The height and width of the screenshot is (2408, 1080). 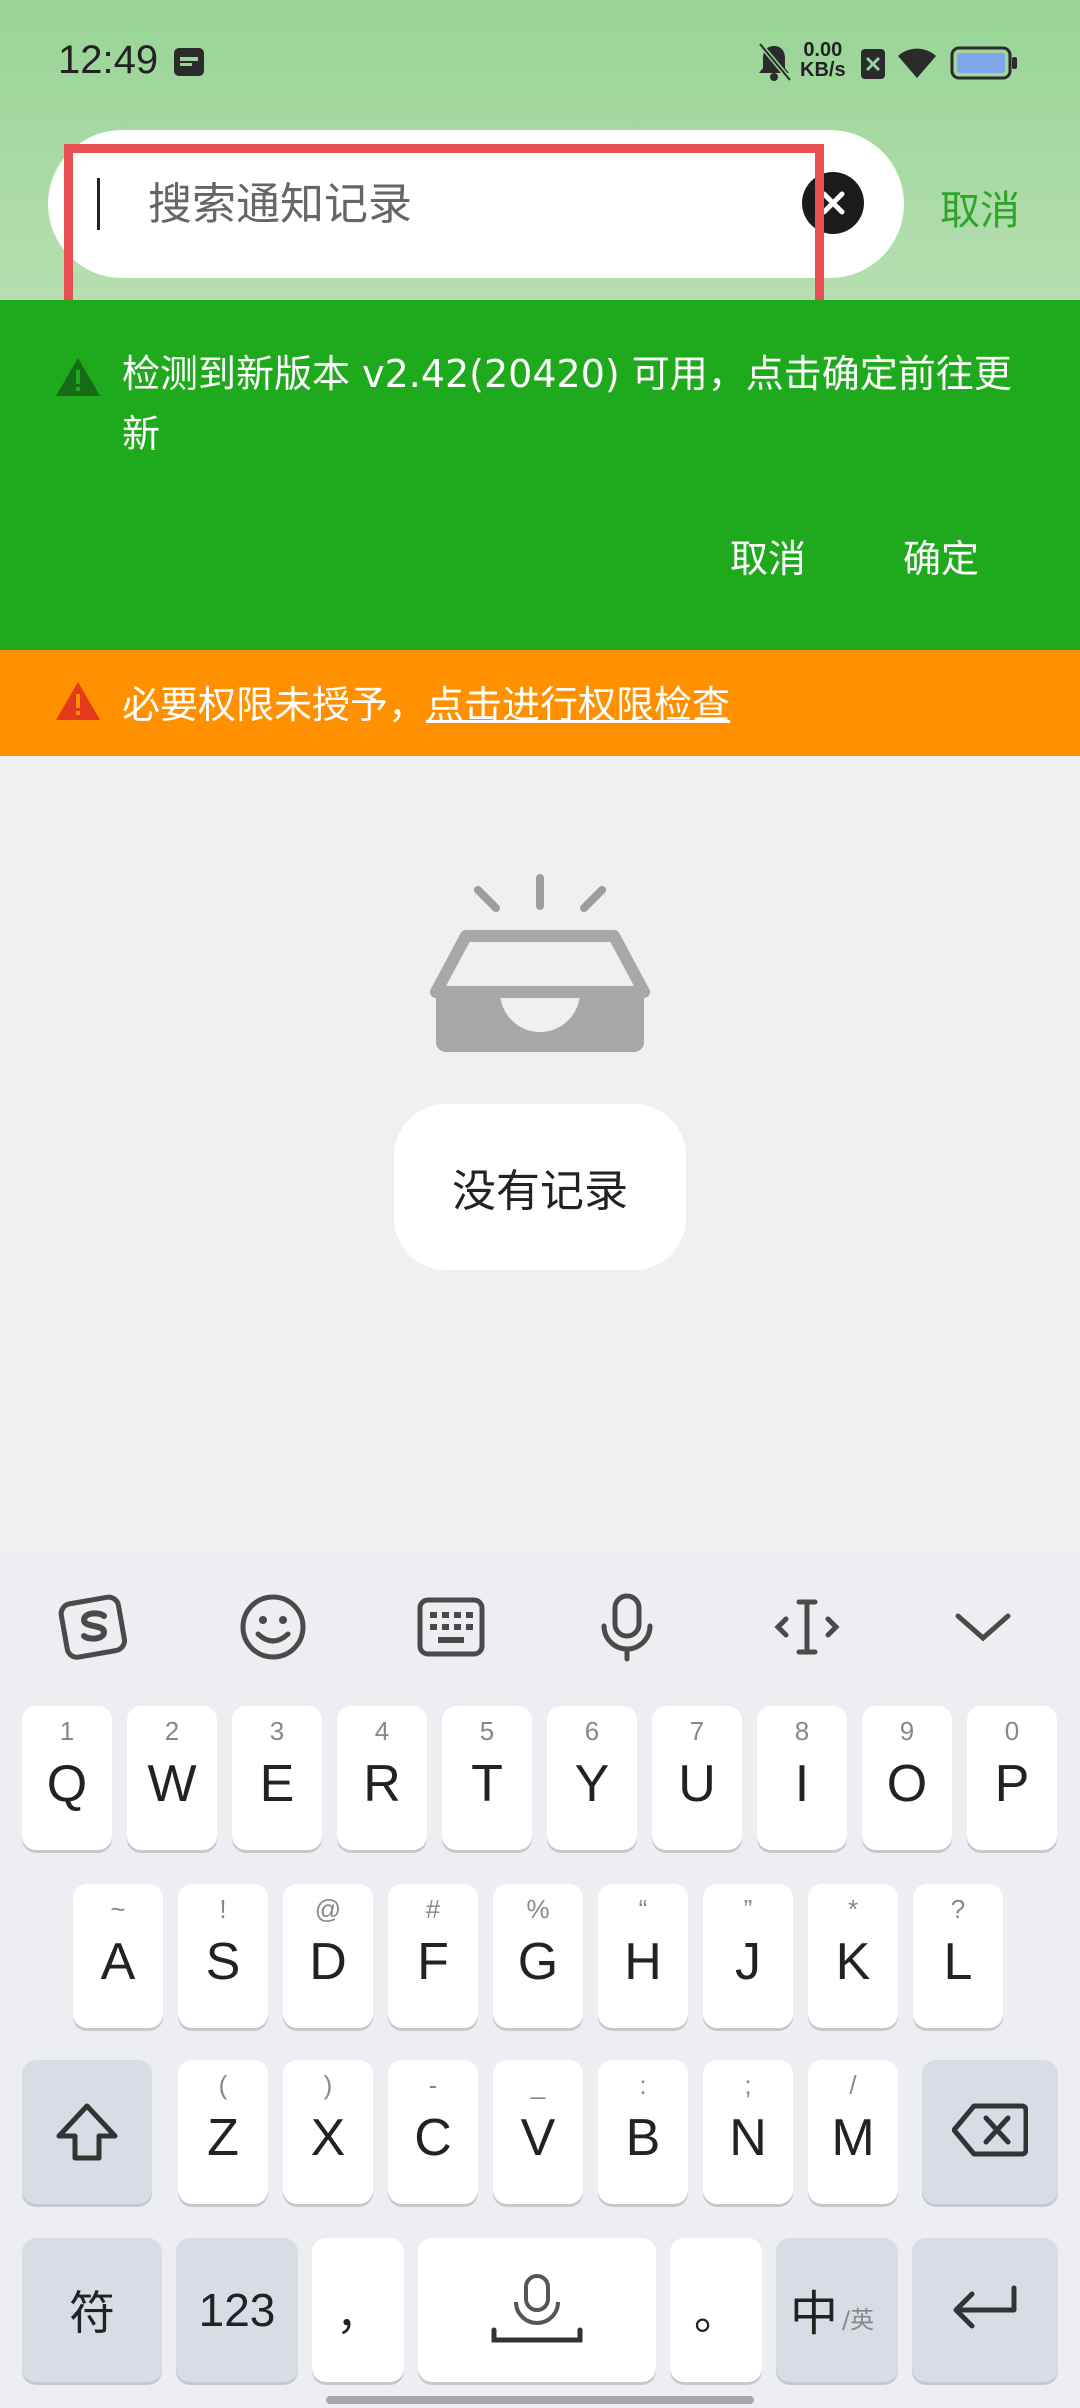 I want to click on battery-icon, so click(x=983, y=63).